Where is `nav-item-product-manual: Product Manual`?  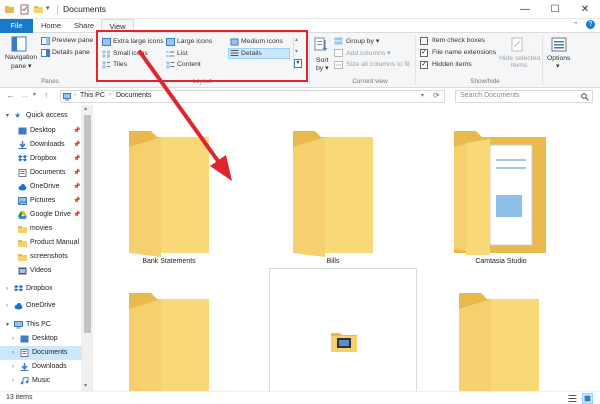
nav-item-product-manual: Product Manual is located at coordinates (41, 243).